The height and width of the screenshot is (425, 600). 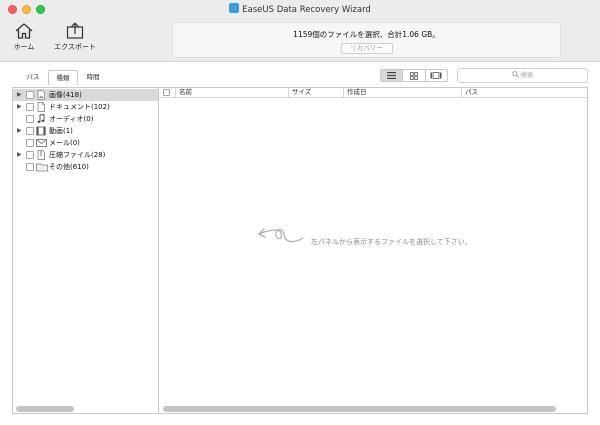 I want to click on select-all-checkbox, so click(x=166, y=92).